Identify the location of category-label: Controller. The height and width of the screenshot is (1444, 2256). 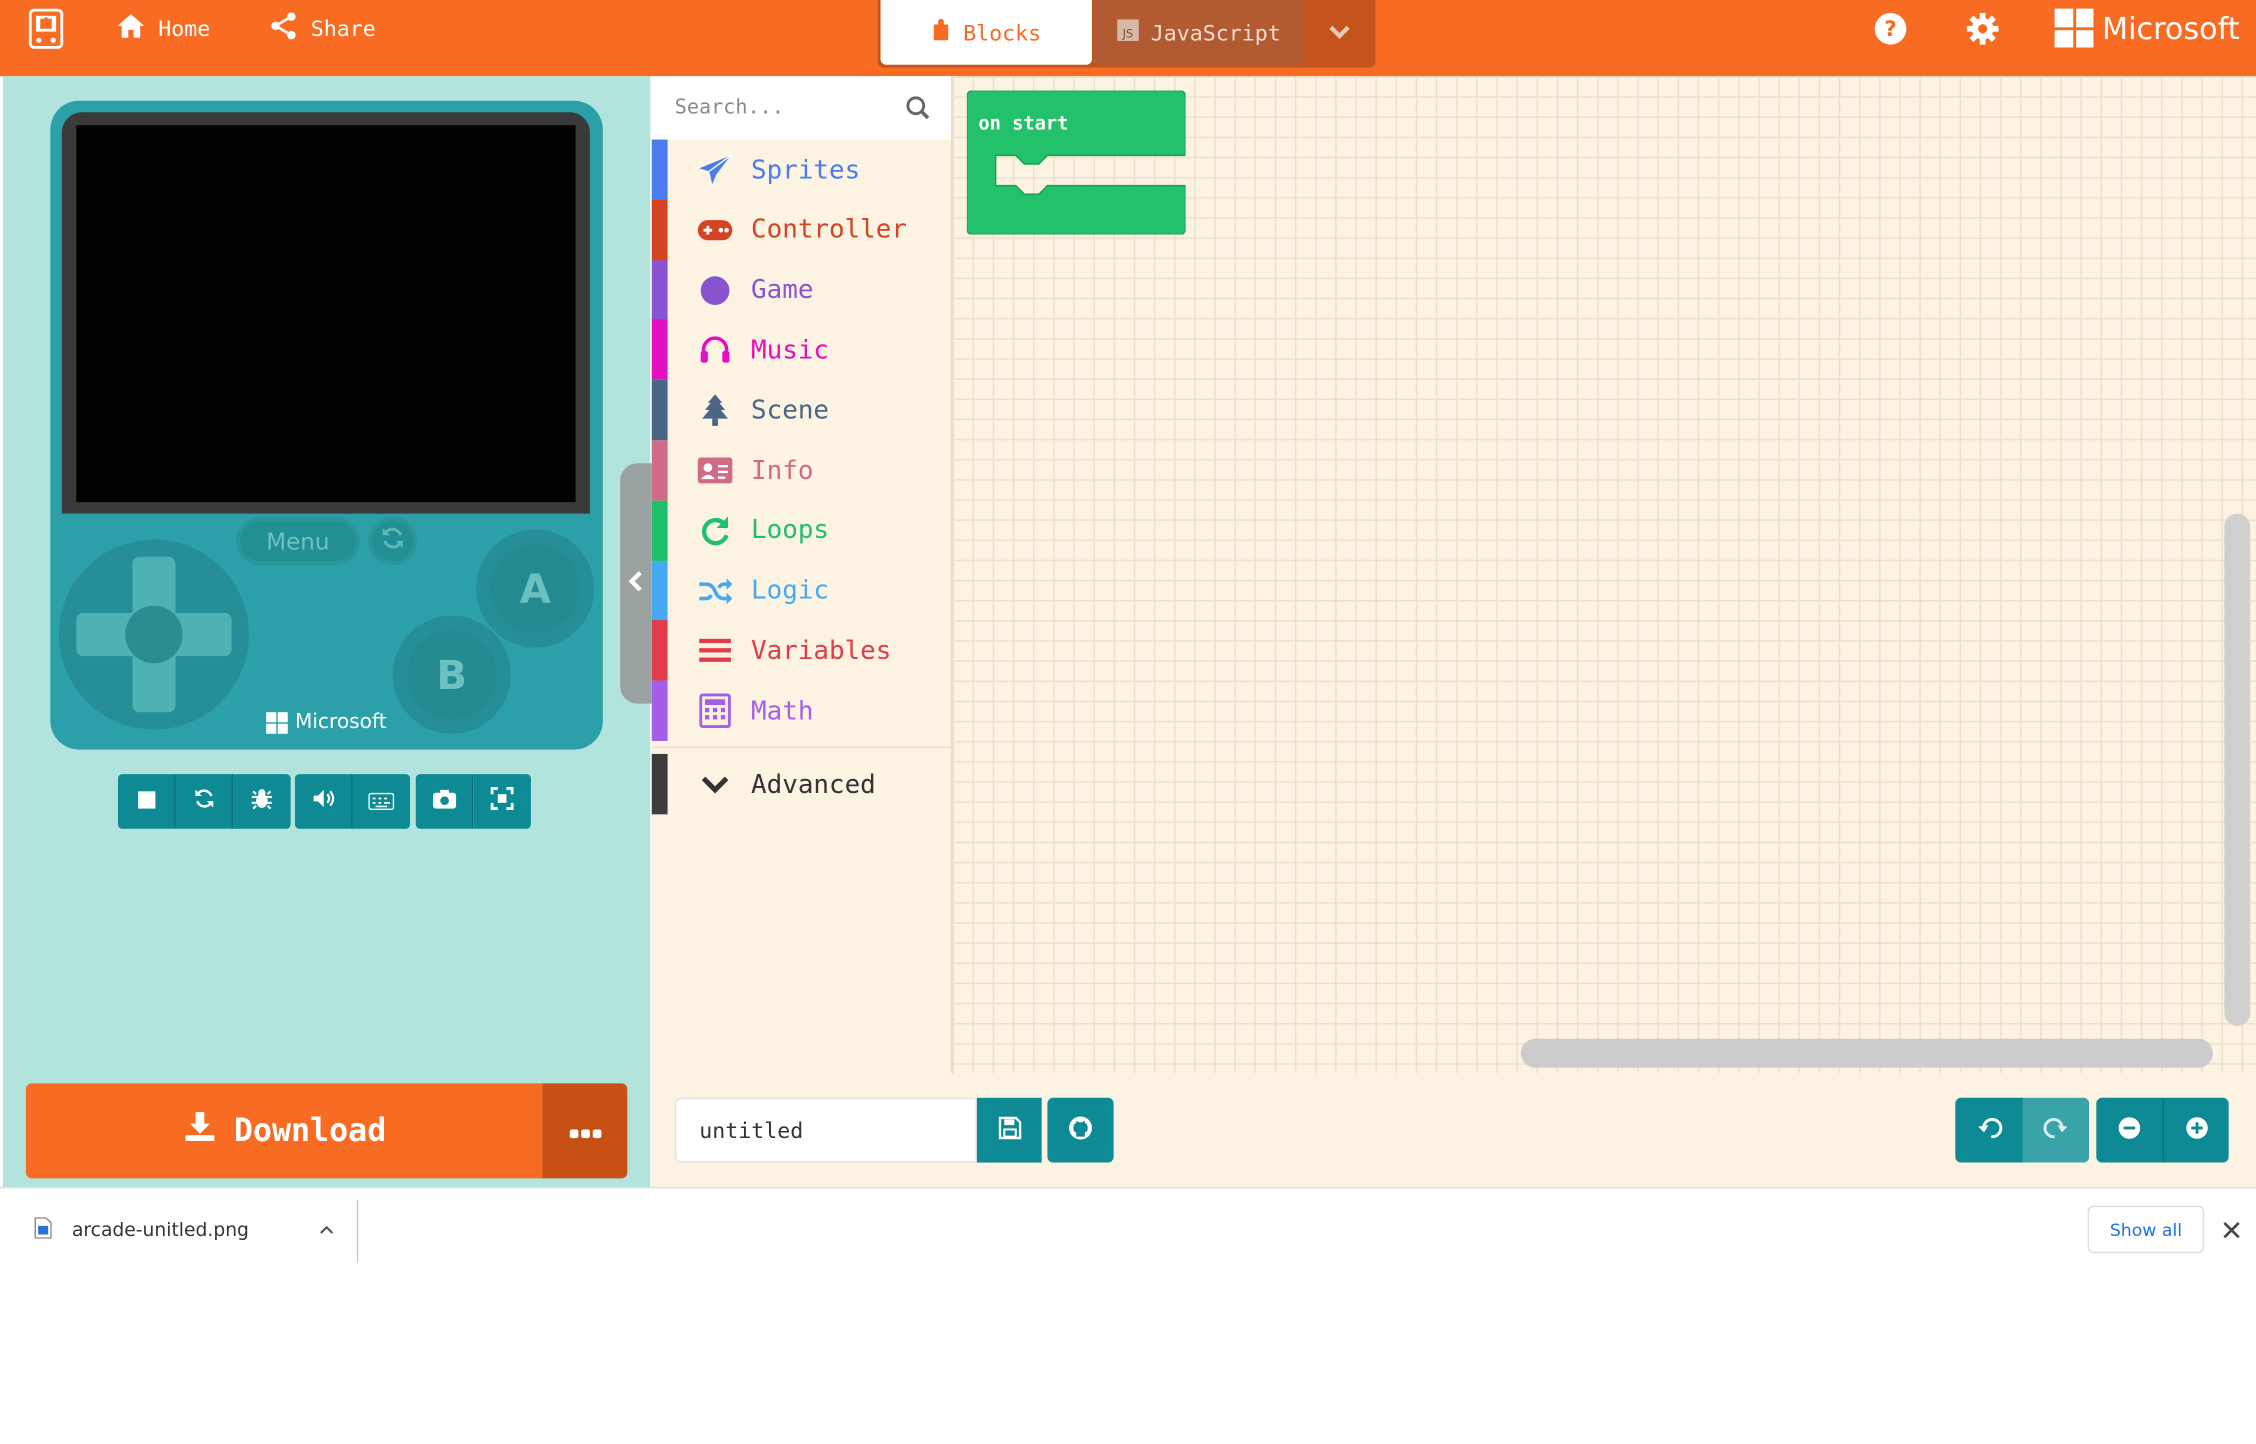
(829, 230).